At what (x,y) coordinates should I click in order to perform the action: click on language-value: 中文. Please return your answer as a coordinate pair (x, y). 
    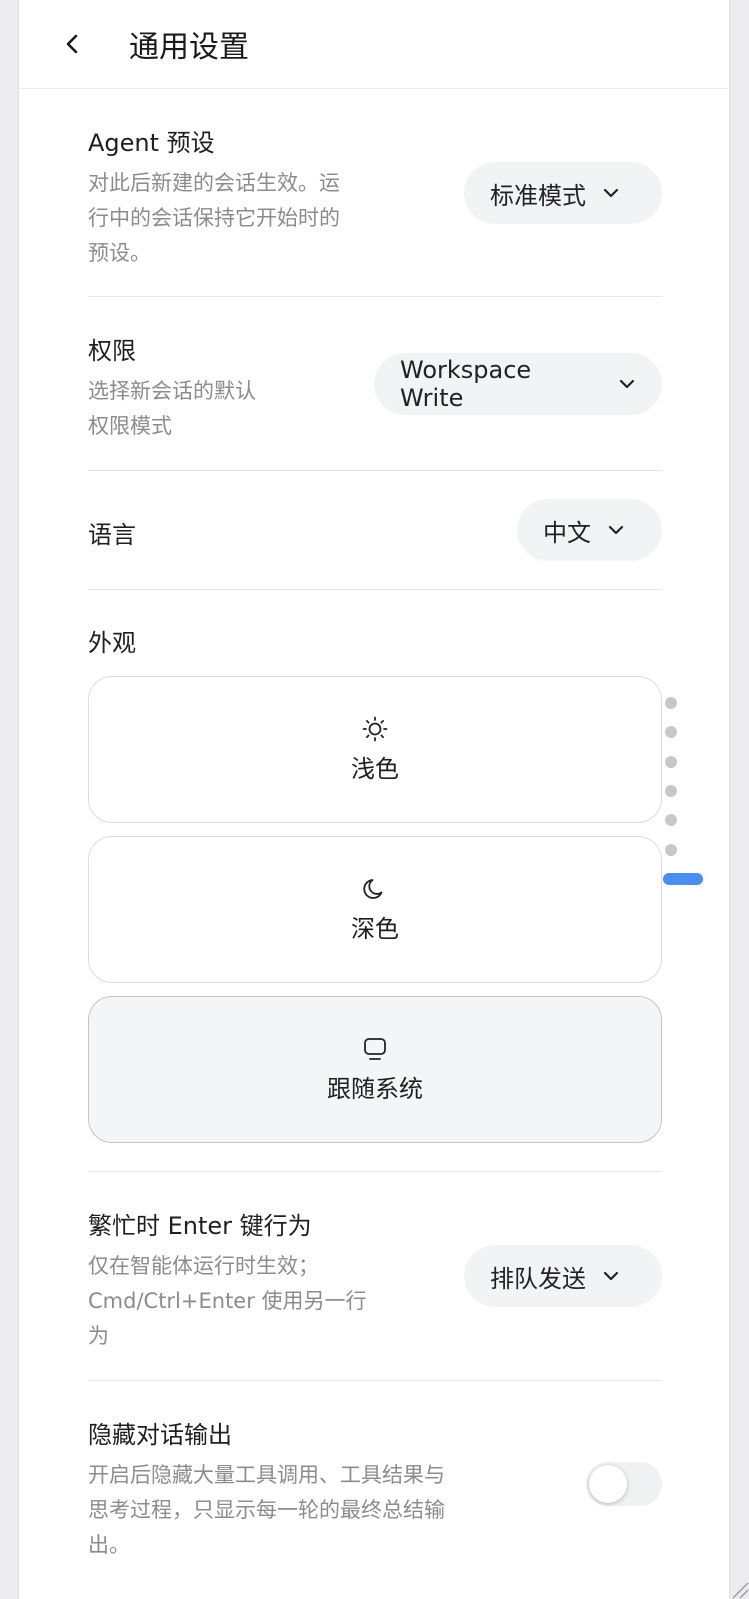
    Looking at the image, I should click on (567, 532).